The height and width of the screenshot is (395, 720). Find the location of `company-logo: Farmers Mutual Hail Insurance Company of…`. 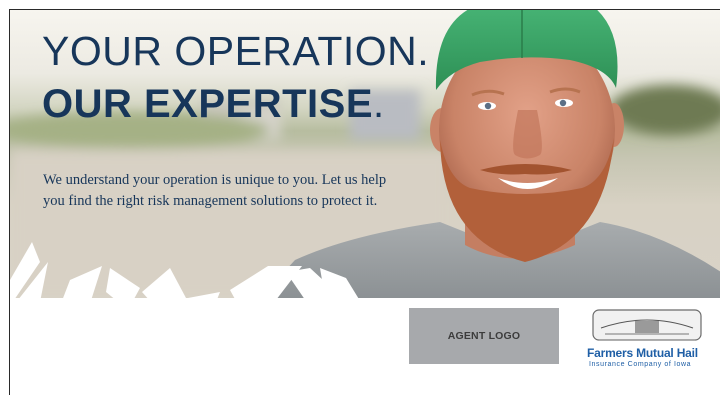

company-logo: Farmers Mutual Hail Insurance Company of… is located at coordinates (648, 339).